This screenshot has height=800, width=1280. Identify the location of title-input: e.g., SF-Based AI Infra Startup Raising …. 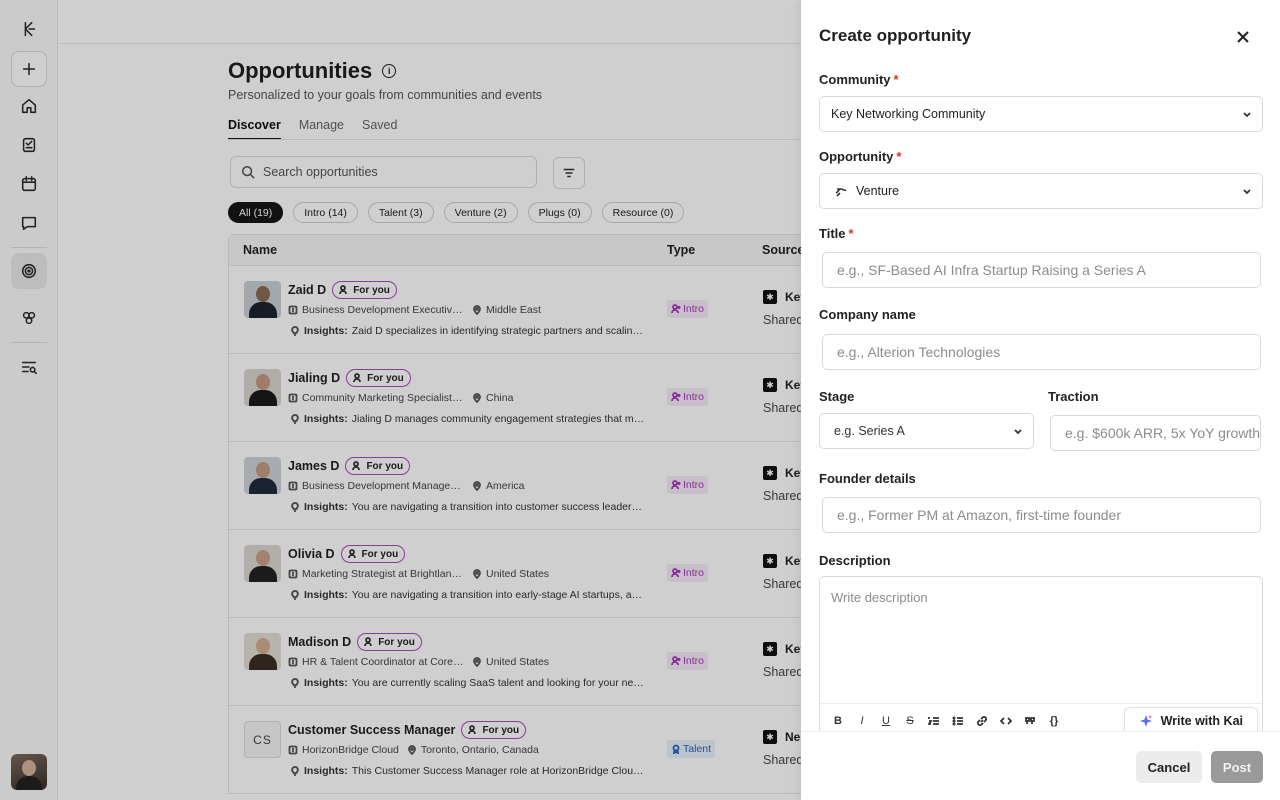
(1041, 270).